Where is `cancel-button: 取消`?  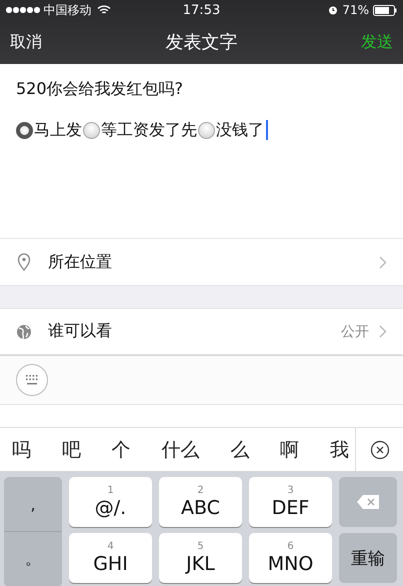 cancel-button: 取消 is located at coordinates (26, 42).